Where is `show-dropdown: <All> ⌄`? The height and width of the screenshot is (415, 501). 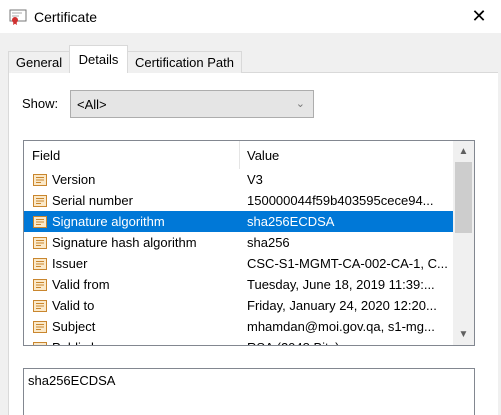
show-dropdown: <All> ⌄ is located at coordinates (192, 104).